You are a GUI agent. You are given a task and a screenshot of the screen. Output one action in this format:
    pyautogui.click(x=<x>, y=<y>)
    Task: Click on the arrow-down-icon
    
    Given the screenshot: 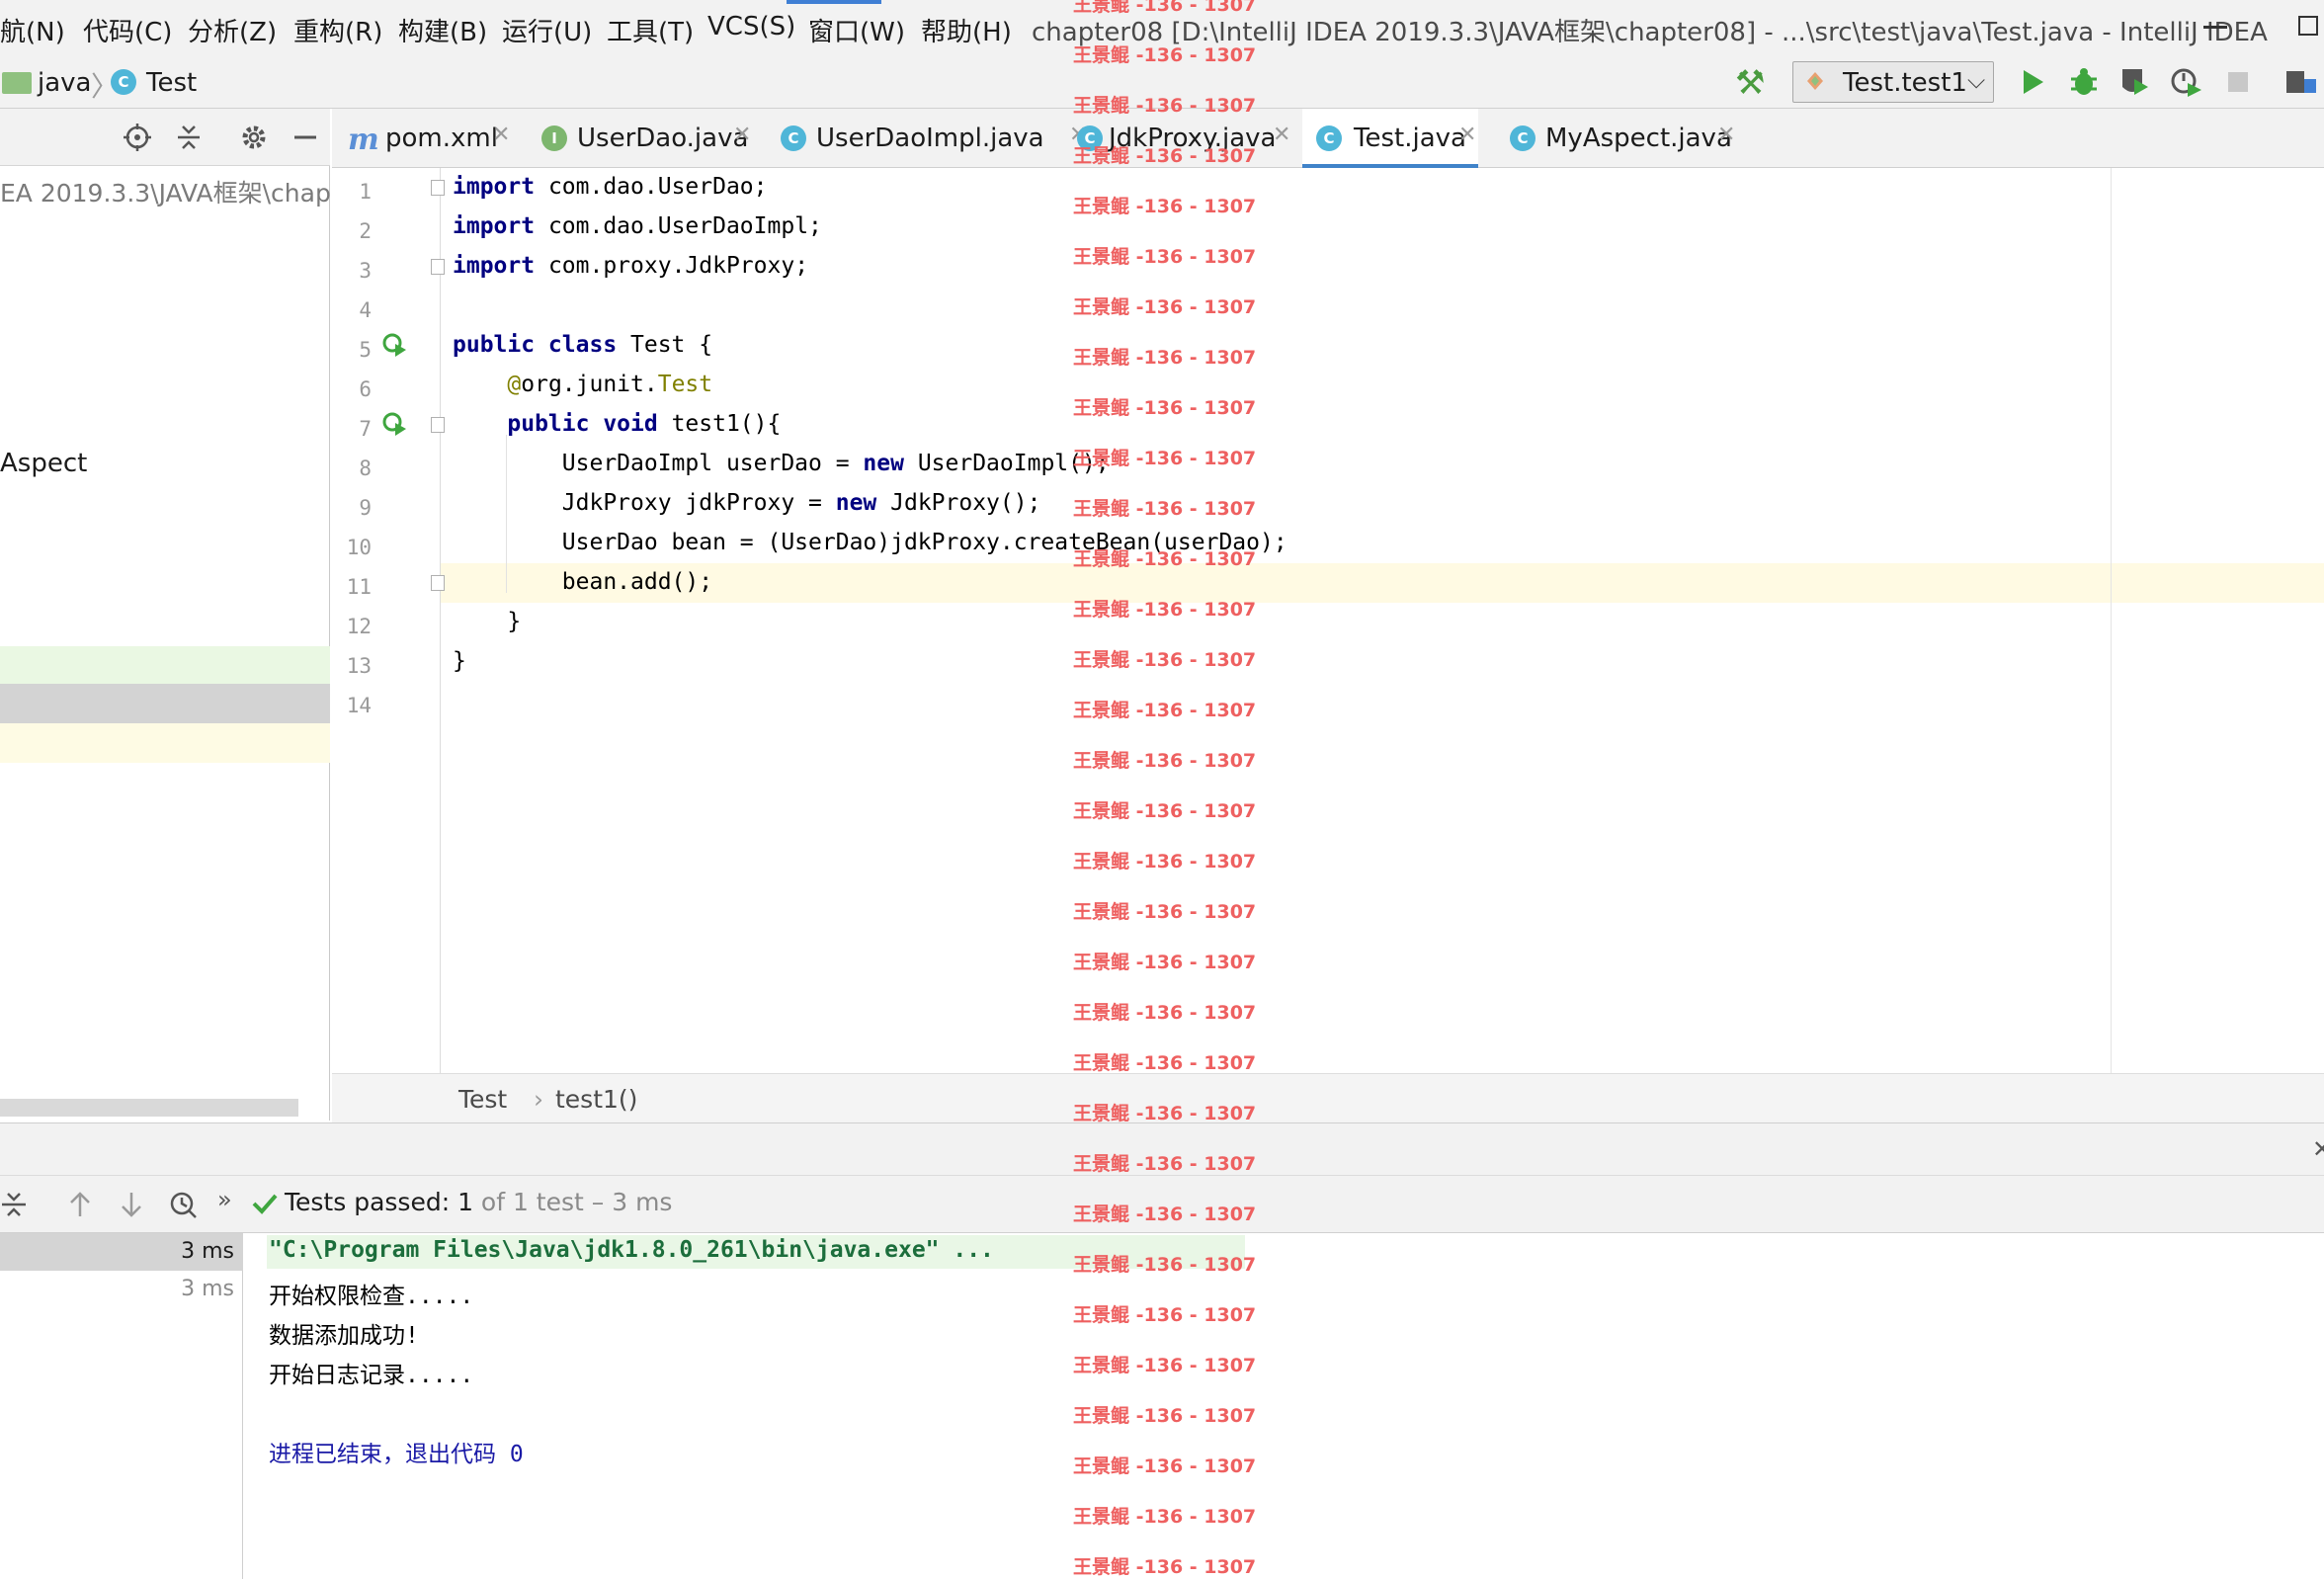 What is the action you would take?
    pyautogui.click(x=131, y=1204)
    